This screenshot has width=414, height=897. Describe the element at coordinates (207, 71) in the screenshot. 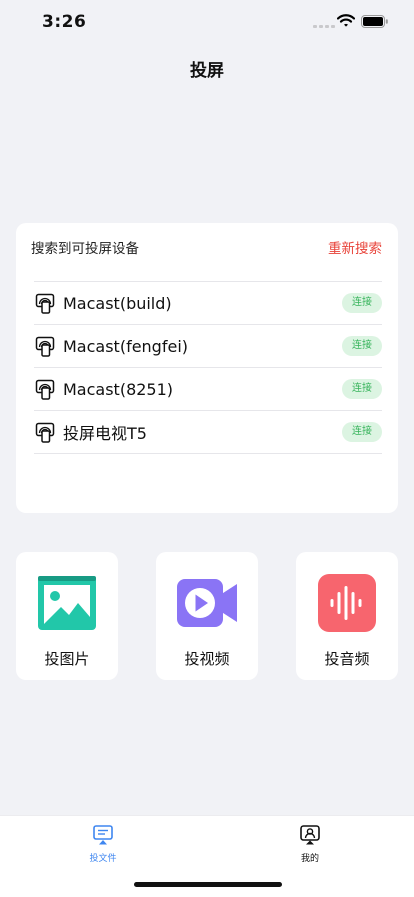

I see `page-title: 投屏` at that location.